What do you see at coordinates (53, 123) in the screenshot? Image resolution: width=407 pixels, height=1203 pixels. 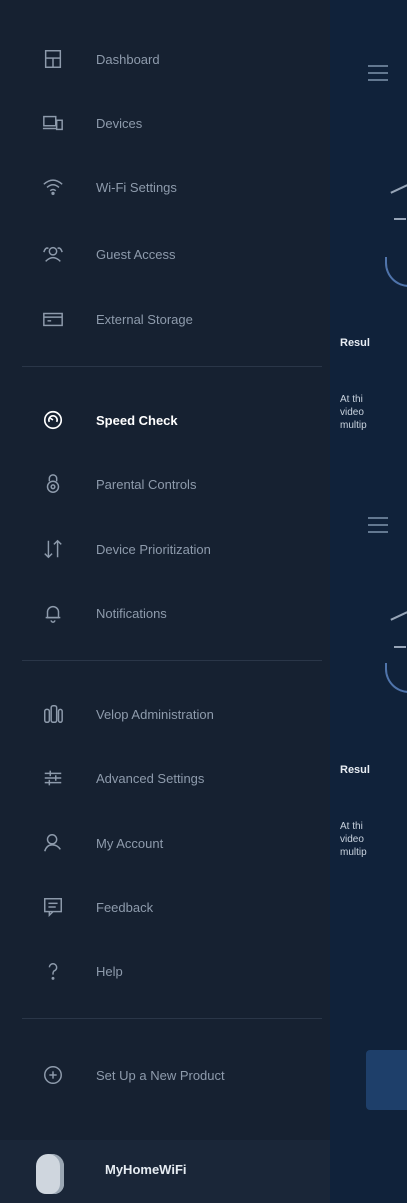 I see `devices-icon` at bounding box center [53, 123].